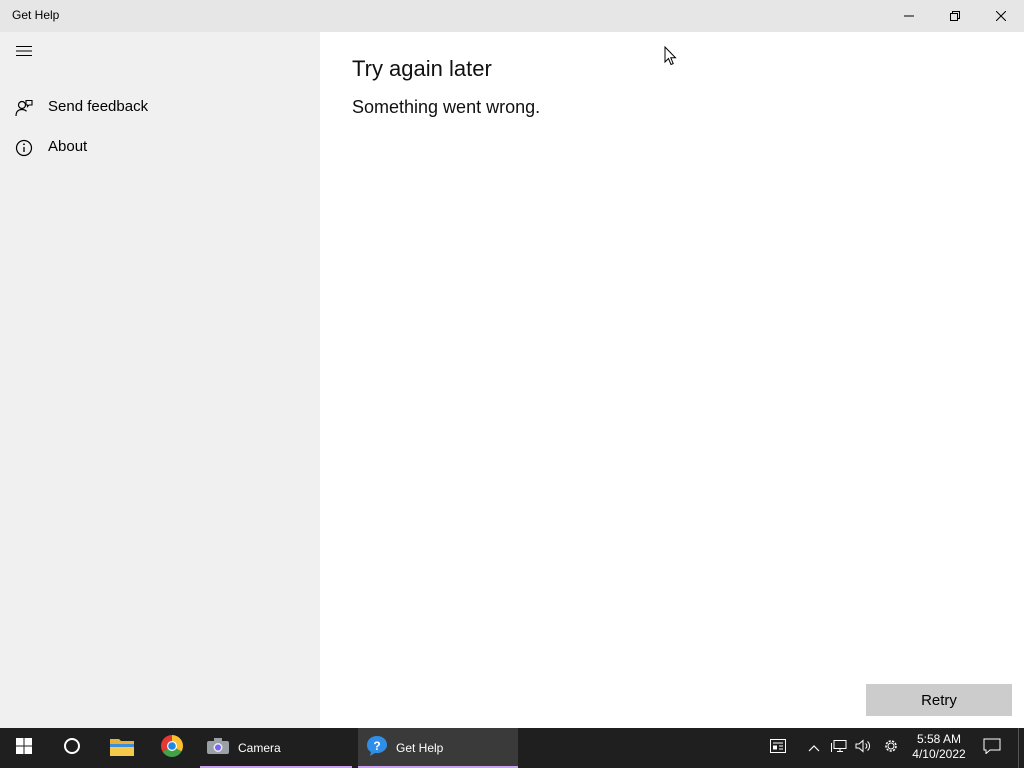  I want to click on start-button, so click(24, 748).